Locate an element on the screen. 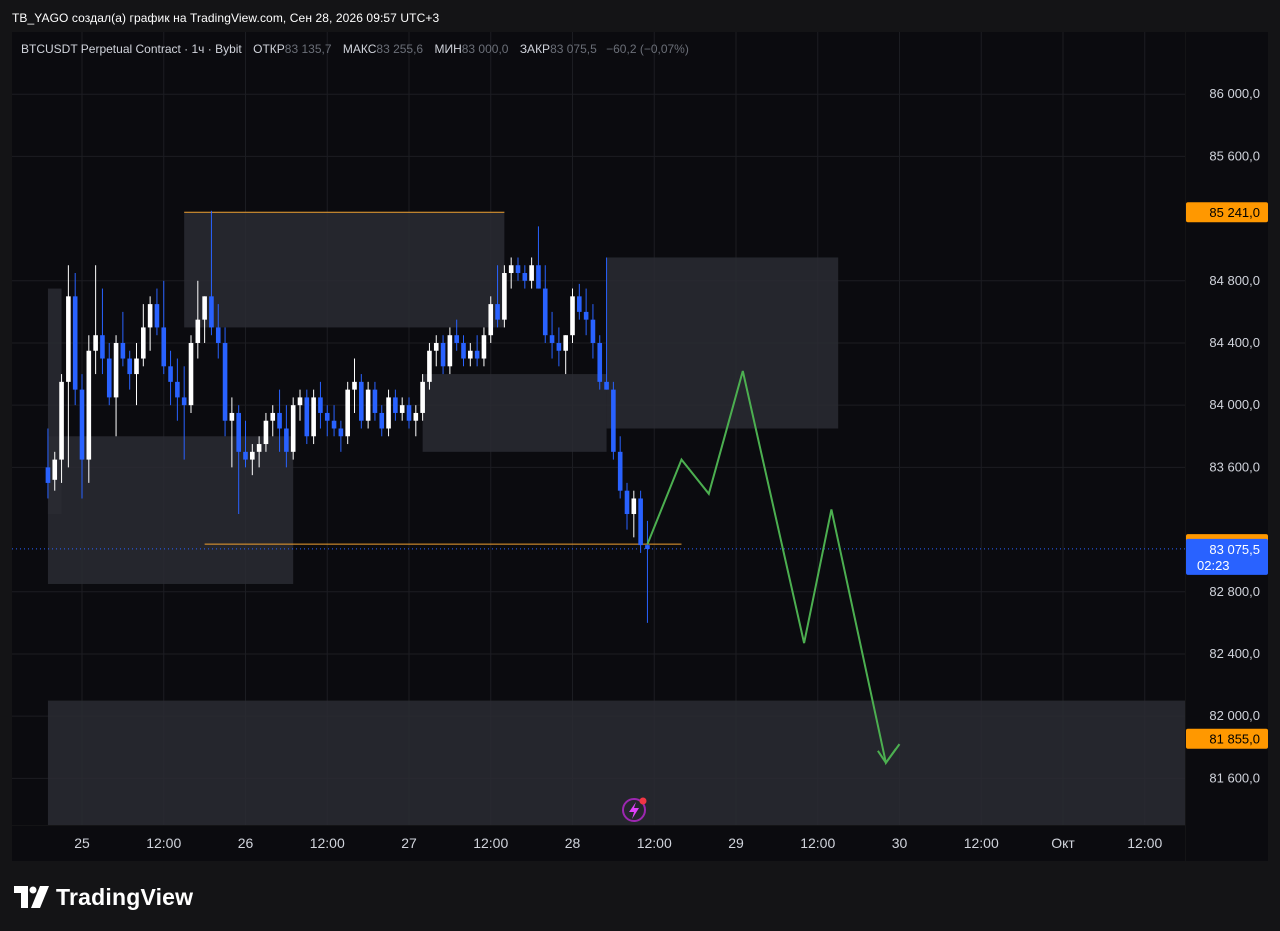  time-axis-label: Окт is located at coordinates (1063, 843).